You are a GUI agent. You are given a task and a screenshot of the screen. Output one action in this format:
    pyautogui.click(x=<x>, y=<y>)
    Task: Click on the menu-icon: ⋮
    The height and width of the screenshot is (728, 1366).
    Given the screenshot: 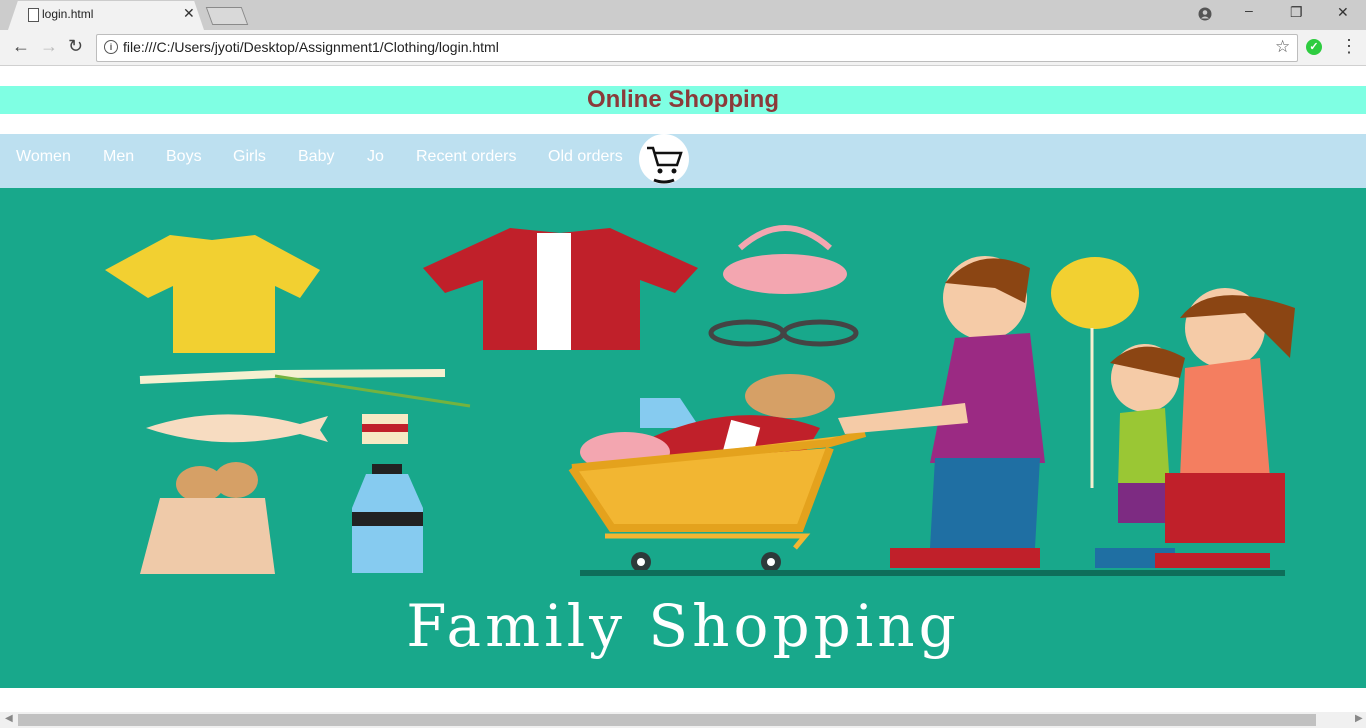 What is the action you would take?
    pyautogui.click(x=1349, y=46)
    